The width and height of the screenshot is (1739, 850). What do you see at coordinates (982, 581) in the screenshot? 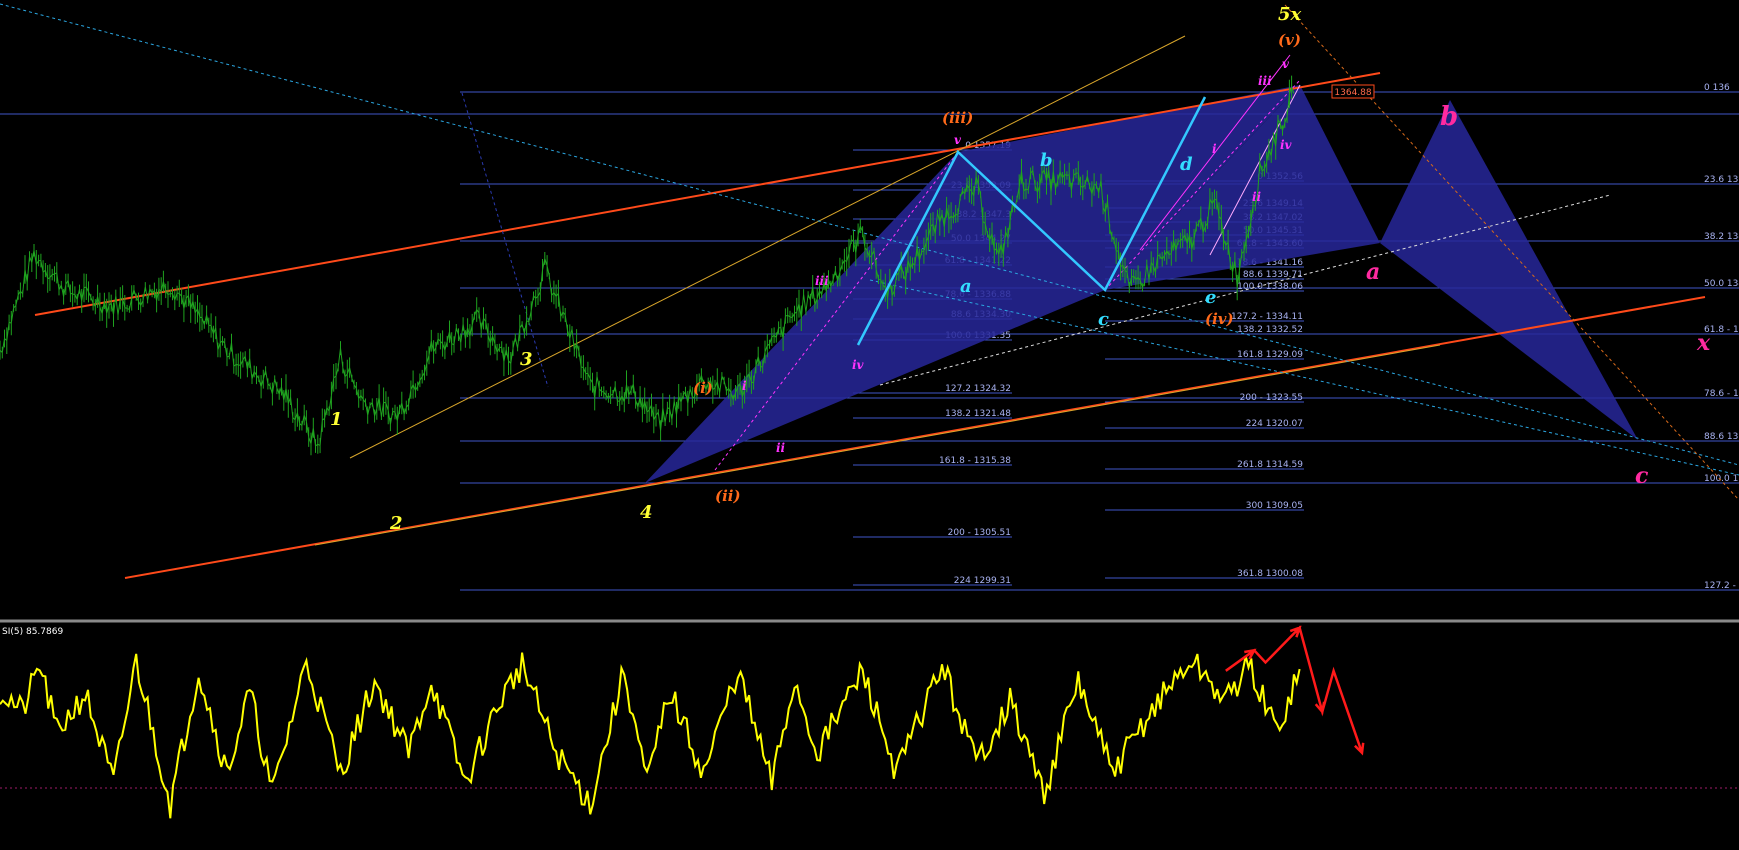
I see `fib-set1-label: 224 1299.31` at bounding box center [982, 581].